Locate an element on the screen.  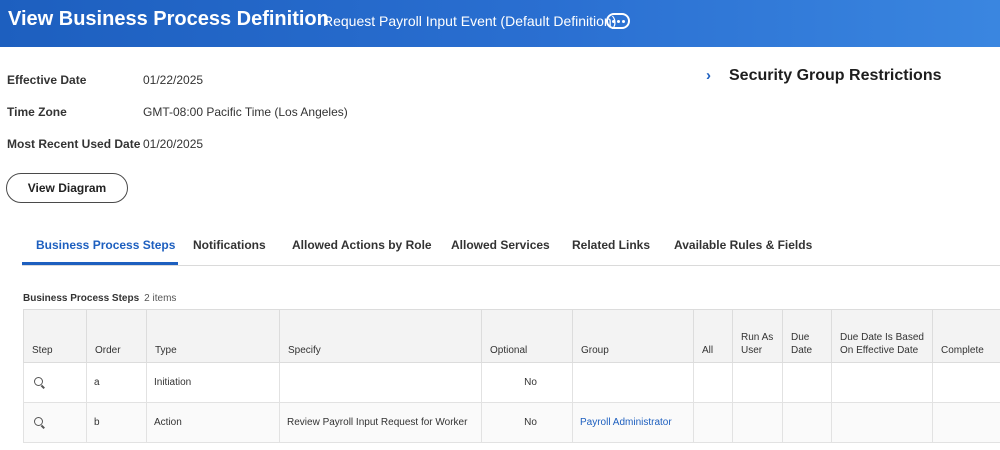
column-header-due-date: Due Date is located at coordinates (807, 336).